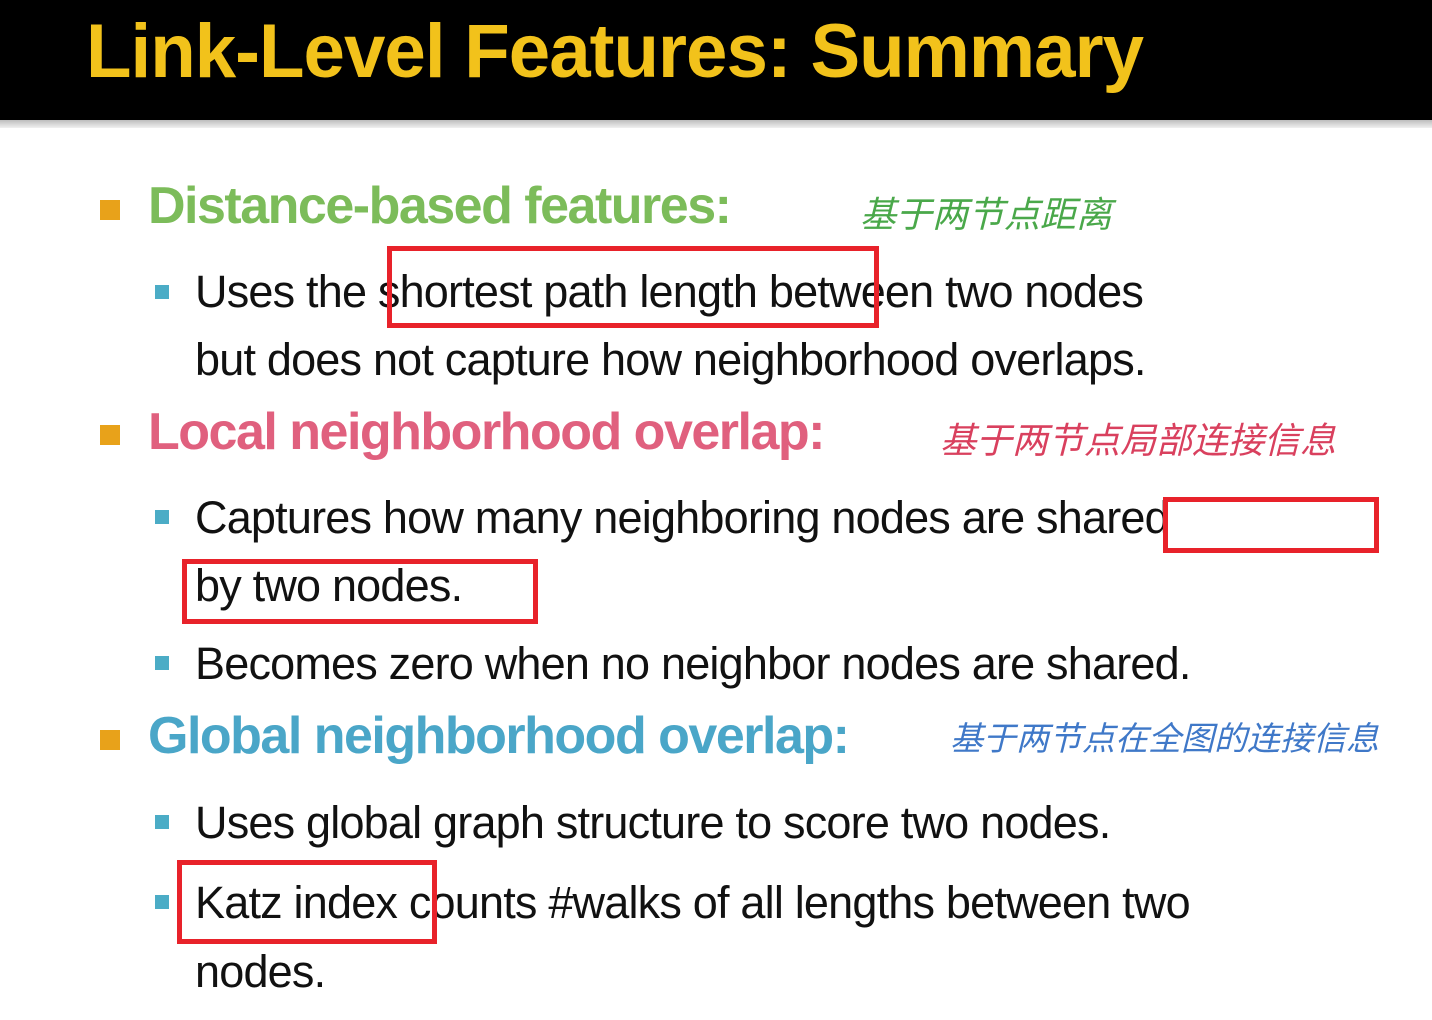 The height and width of the screenshot is (1020, 1432). I want to click on heading-local: Local neighborhood overlap:, so click(486, 432).